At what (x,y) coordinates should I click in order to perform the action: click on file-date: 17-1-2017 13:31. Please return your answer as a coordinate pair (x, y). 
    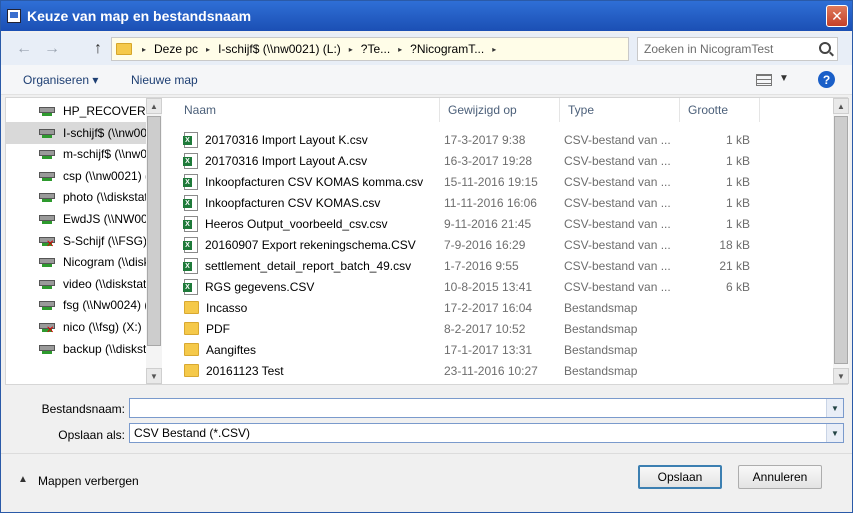
    Looking at the image, I should click on (488, 349).